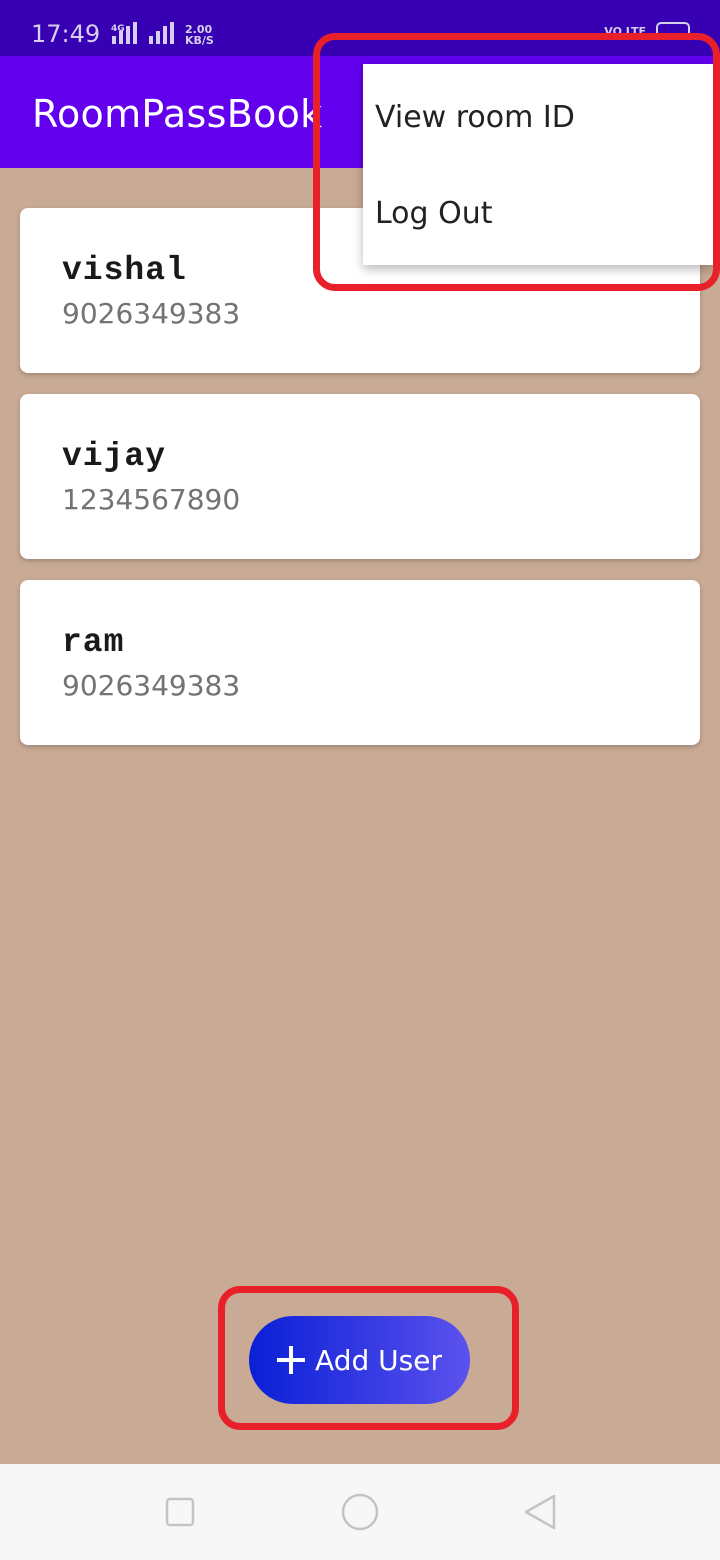 This screenshot has height=1560, width=720. Describe the element at coordinates (360, 662) in the screenshot. I see `user-card: ram 9026349383` at that location.